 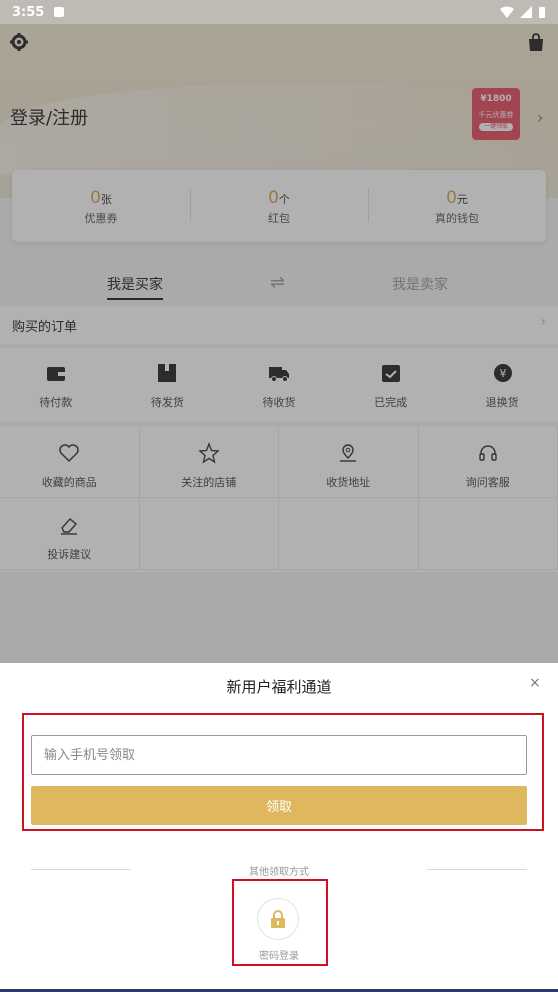 I want to click on other-methods-label: 其他领取方式, so click(x=279, y=872).